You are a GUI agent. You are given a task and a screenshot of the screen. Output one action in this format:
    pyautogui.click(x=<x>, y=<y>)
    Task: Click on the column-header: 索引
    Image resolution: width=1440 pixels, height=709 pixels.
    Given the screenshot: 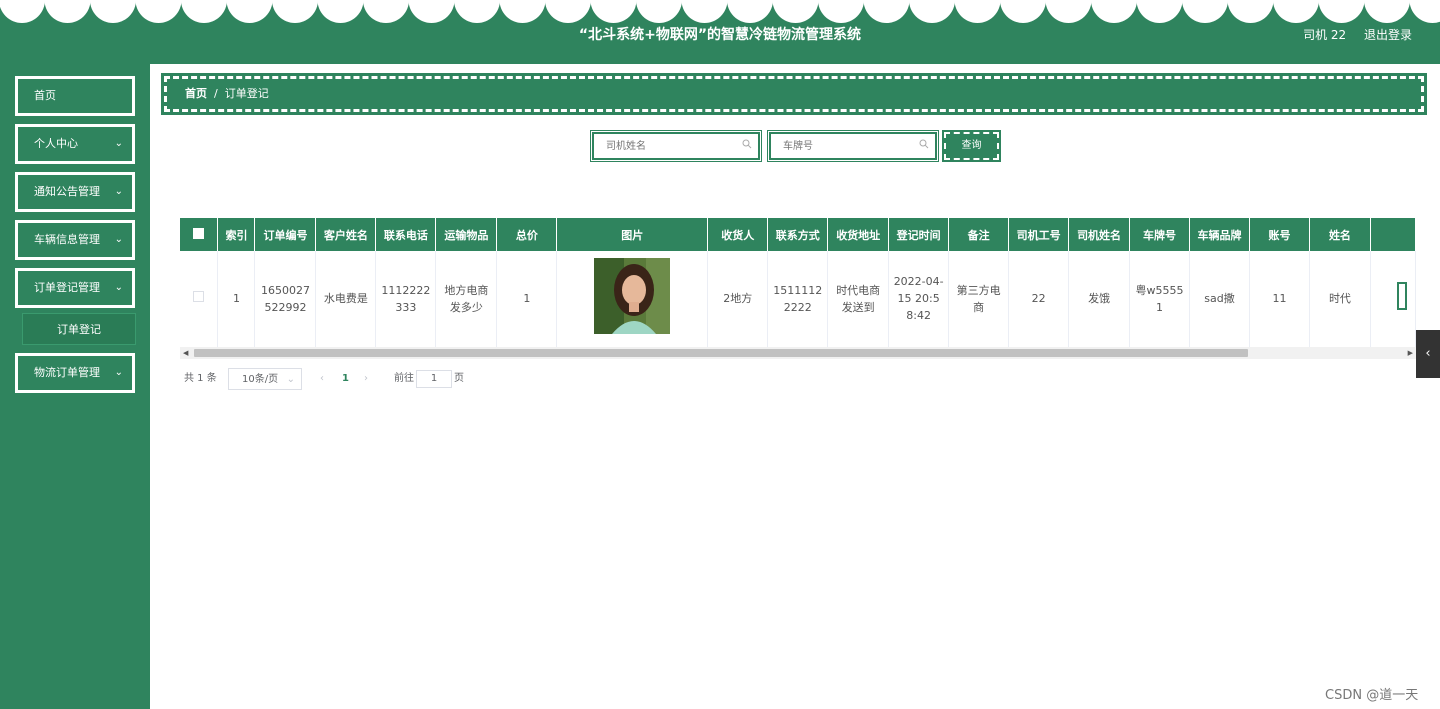 What is the action you would take?
    pyautogui.click(x=236, y=234)
    